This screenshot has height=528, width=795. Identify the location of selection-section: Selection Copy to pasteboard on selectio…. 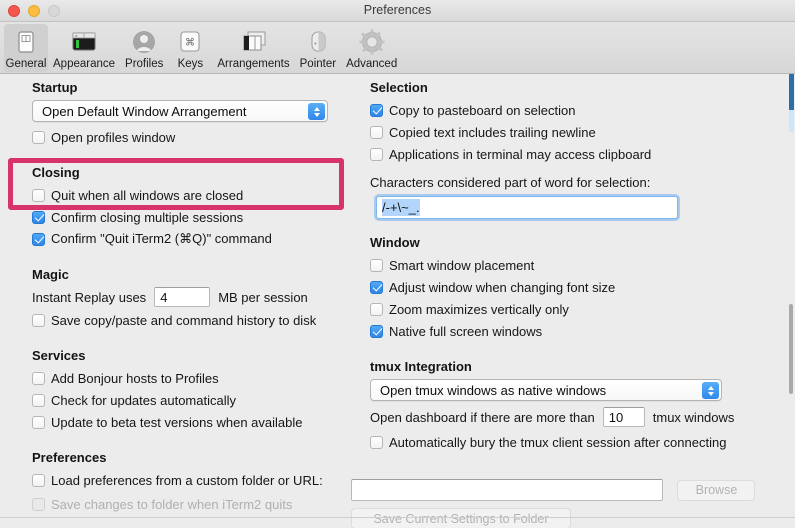
(575, 149).